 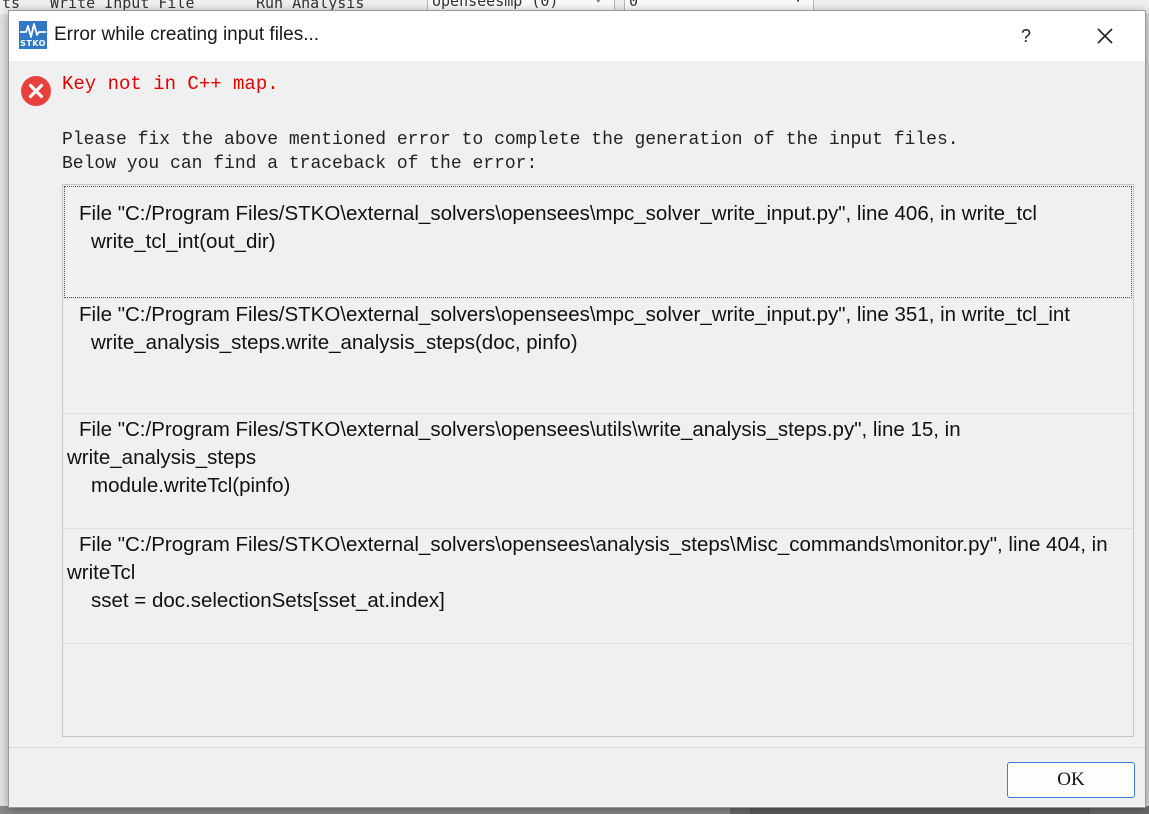 I want to click on error-circle-icon, so click(x=36, y=91).